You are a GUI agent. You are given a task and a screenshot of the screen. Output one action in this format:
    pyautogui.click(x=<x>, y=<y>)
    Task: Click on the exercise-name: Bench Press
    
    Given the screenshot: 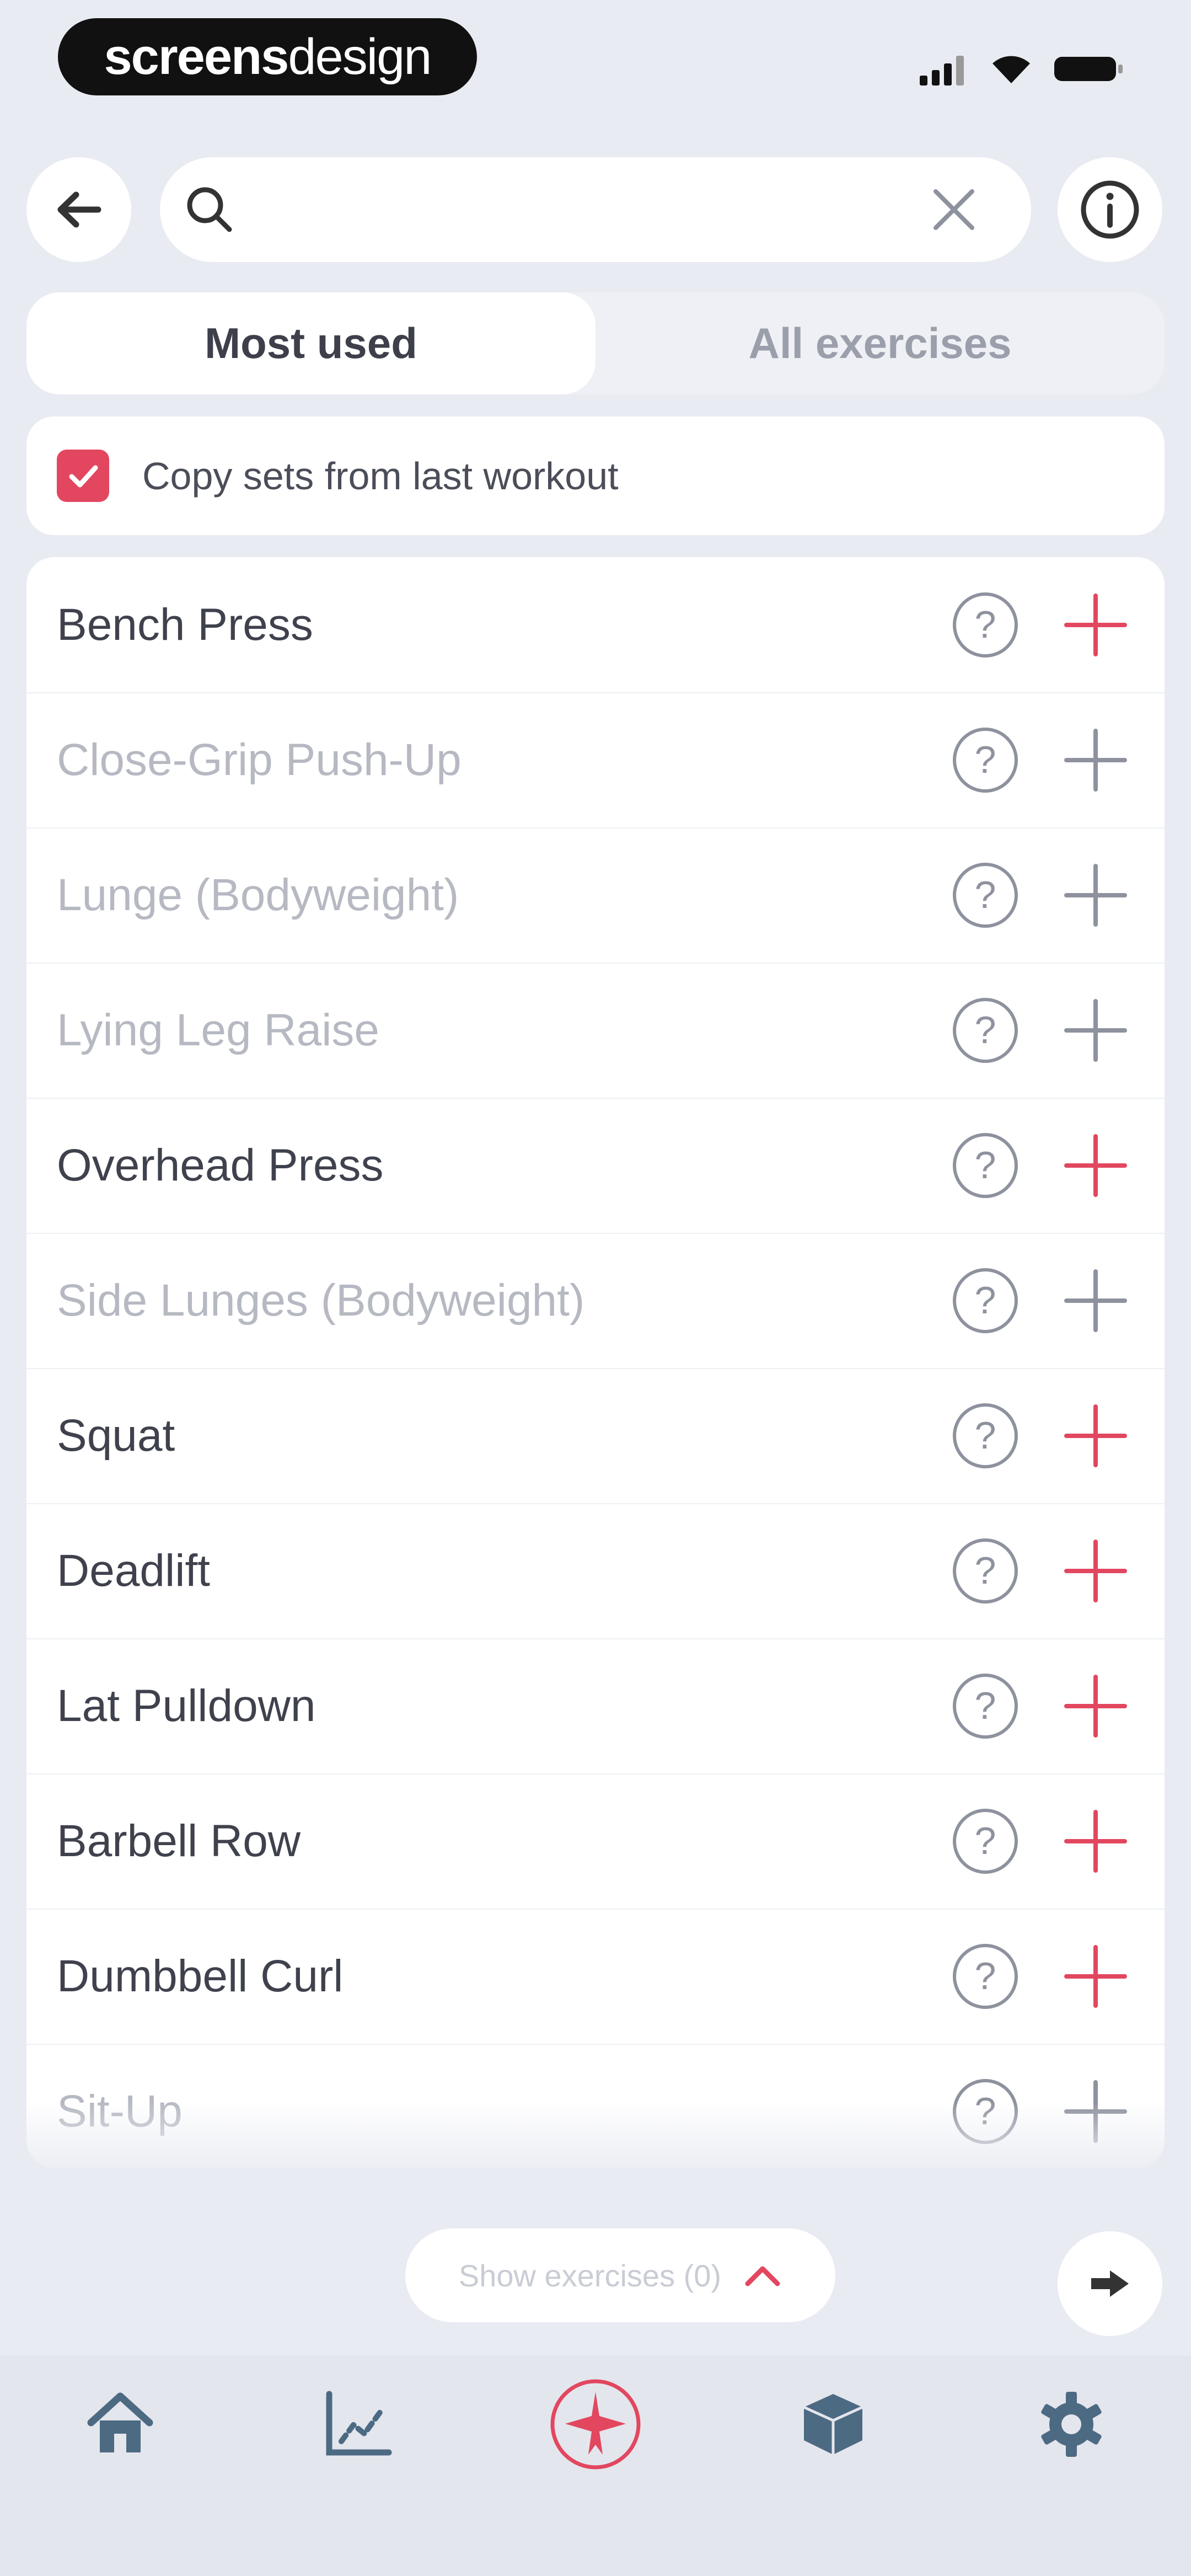 What is the action you would take?
    pyautogui.click(x=185, y=624)
    